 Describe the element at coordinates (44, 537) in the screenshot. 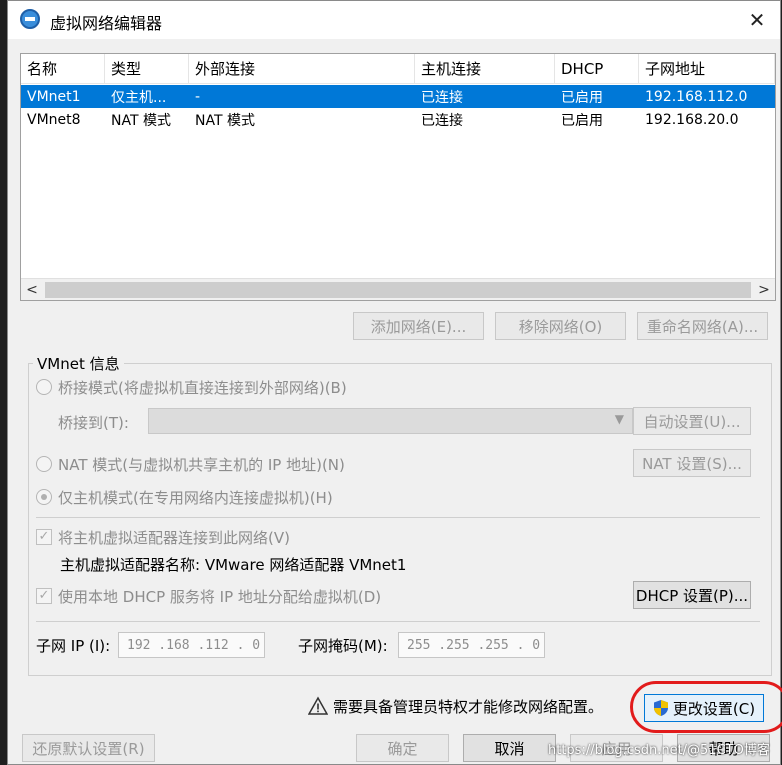

I see `connect-adapter-checkbox: ✓` at that location.